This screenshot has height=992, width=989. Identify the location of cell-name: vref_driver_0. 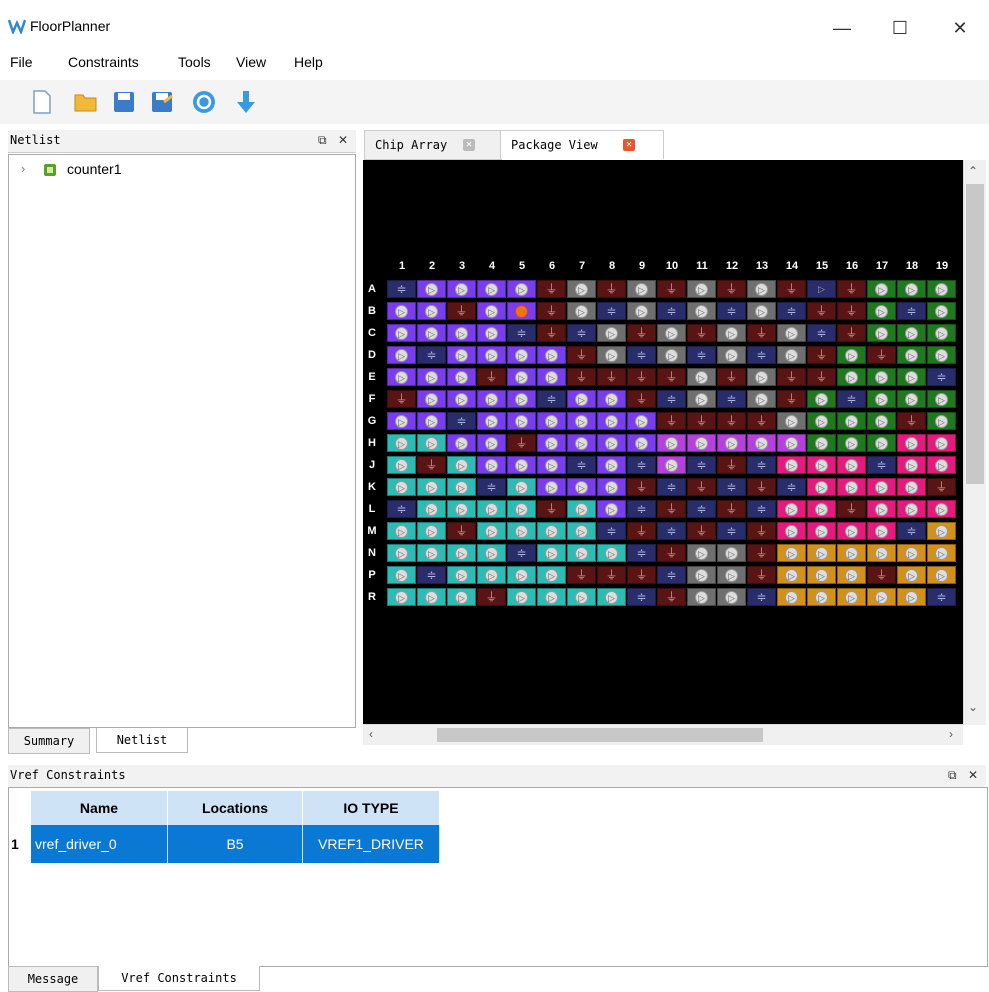
(99, 844).